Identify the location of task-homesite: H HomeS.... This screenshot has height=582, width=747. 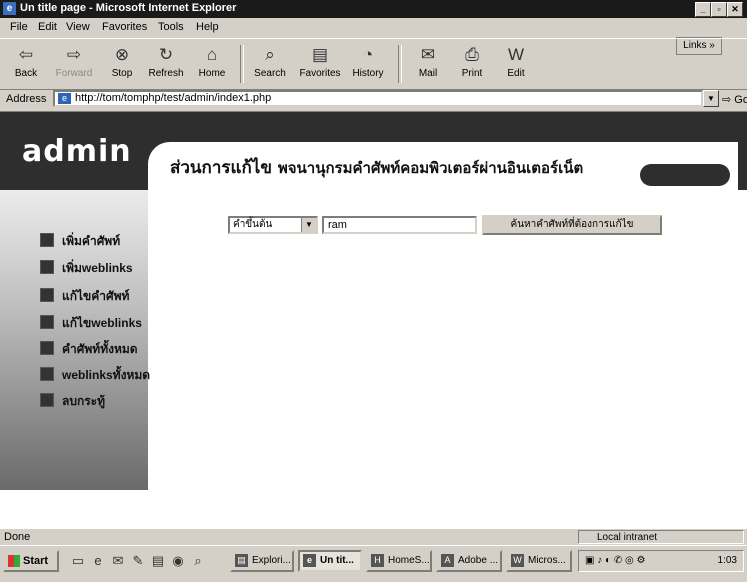
(399, 561).